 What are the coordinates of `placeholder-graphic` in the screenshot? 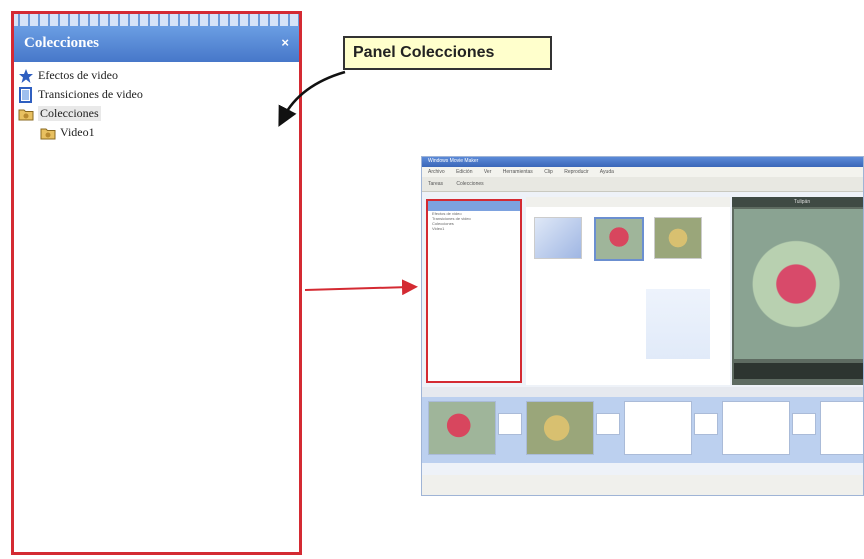 It's located at (678, 324).